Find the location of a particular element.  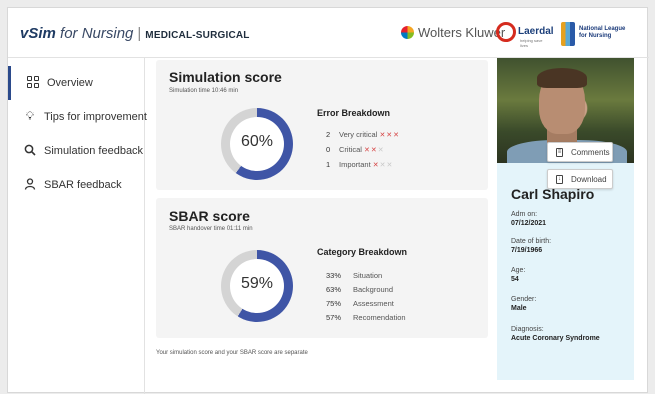

category-percent: 75% is located at coordinates (334, 303).